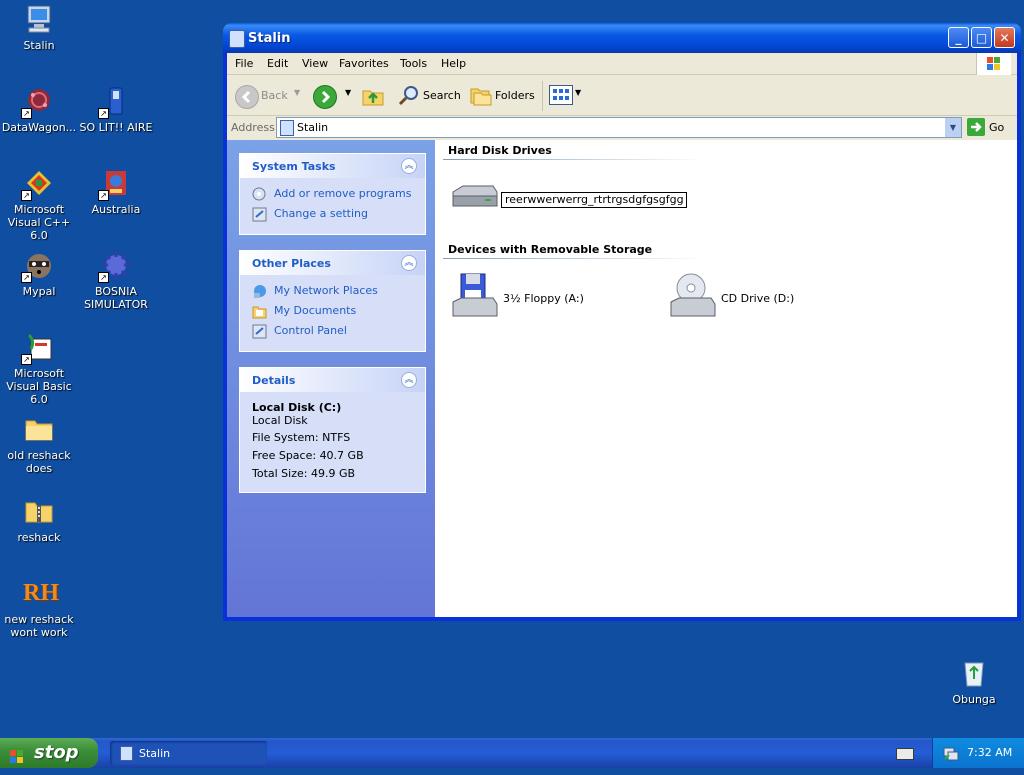 The height and width of the screenshot is (775, 1024). Describe the element at coordinates (39, 608) in the screenshot. I see `desktop-icon-new-reshack: RH new reshack wont work` at that location.